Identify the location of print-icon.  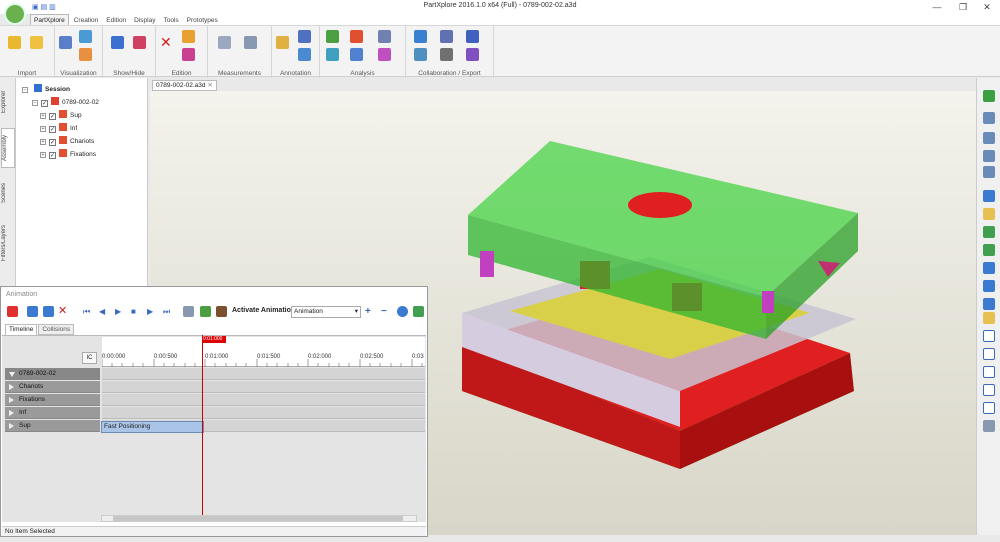
(446, 54).